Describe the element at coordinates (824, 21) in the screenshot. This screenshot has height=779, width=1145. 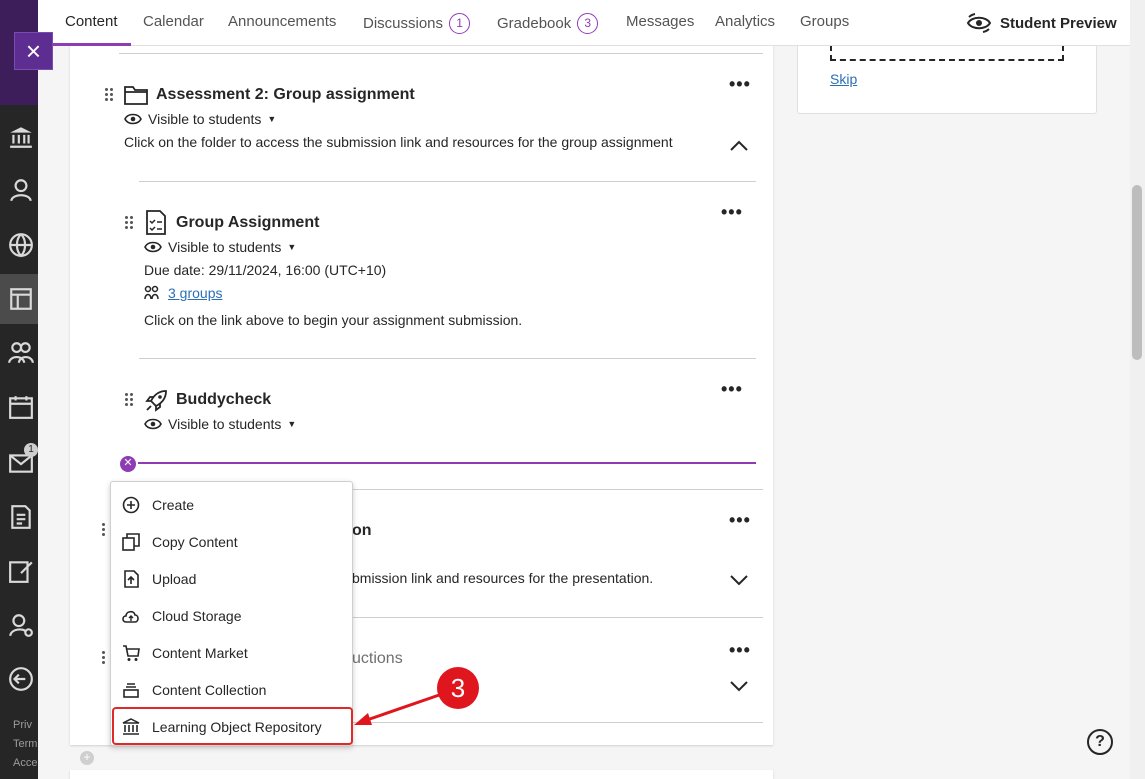
I see `tab-groups: Groups` at that location.